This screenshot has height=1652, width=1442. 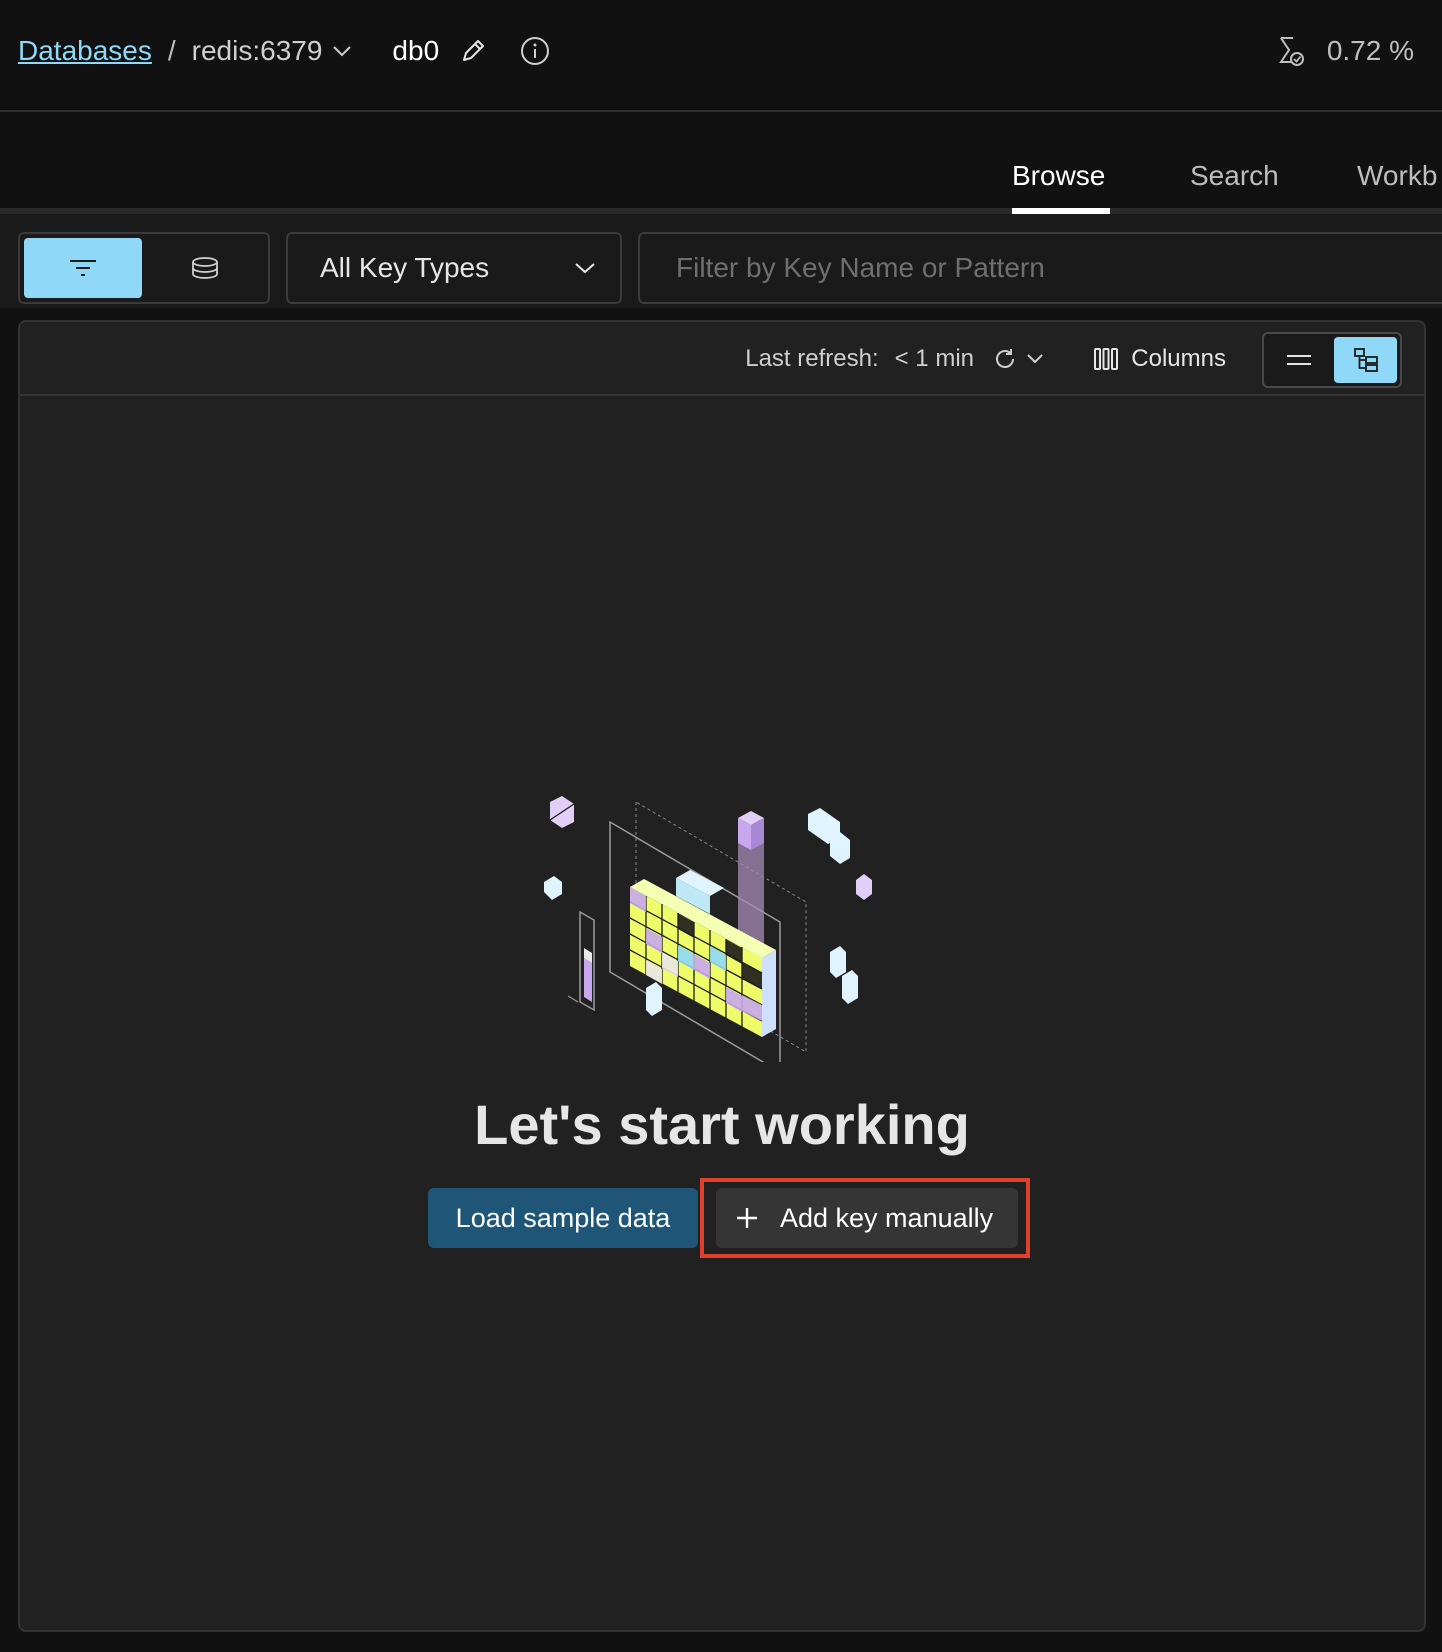 I want to click on key-type-dropdown: All Key Types, so click(x=454, y=268).